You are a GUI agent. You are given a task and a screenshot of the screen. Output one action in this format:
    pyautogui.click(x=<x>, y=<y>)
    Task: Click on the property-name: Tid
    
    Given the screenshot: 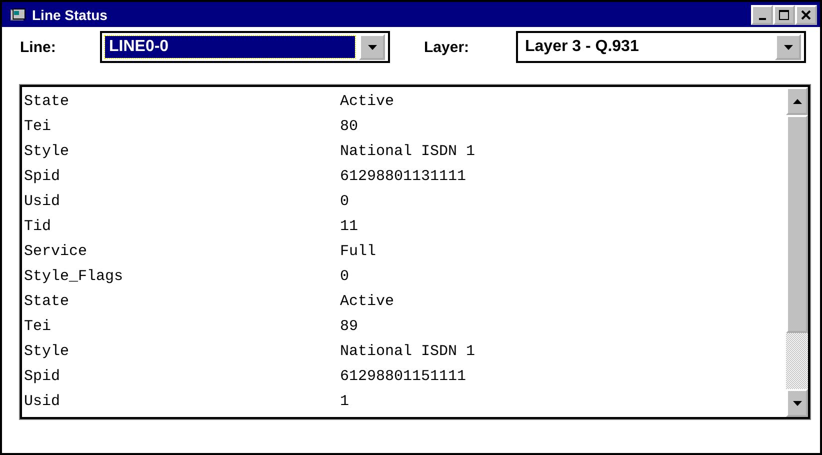 What is the action you would take?
    pyautogui.click(x=38, y=226)
    